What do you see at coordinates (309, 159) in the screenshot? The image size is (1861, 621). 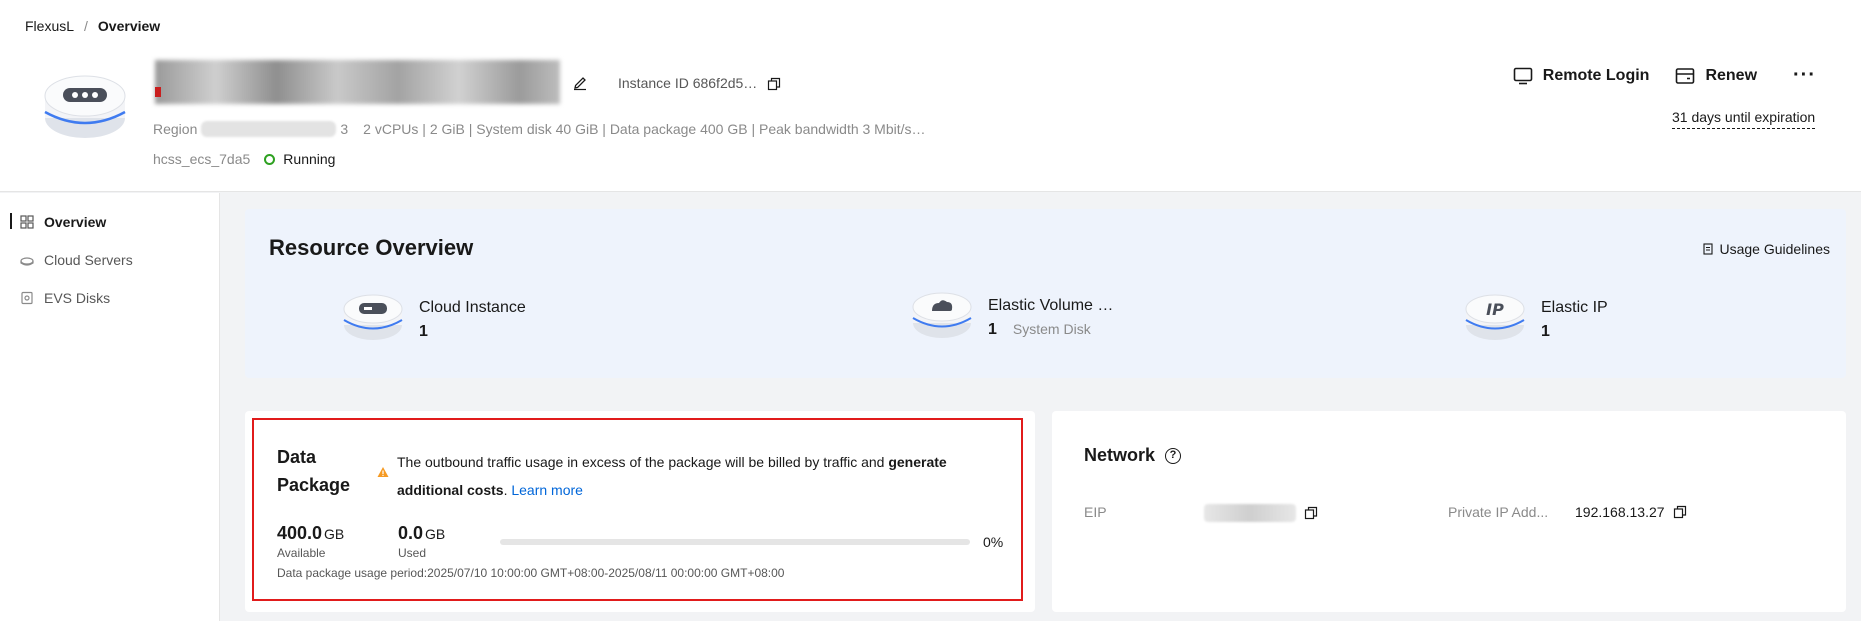 I see `status-text: Running` at bounding box center [309, 159].